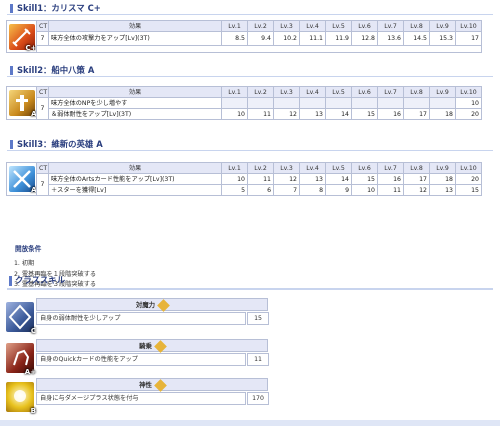 The height and width of the screenshot is (426, 500). What do you see at coordinates (258, 318) in the screenshot?
I see `class-skill-value: 15` at bounding box center [258, 318].